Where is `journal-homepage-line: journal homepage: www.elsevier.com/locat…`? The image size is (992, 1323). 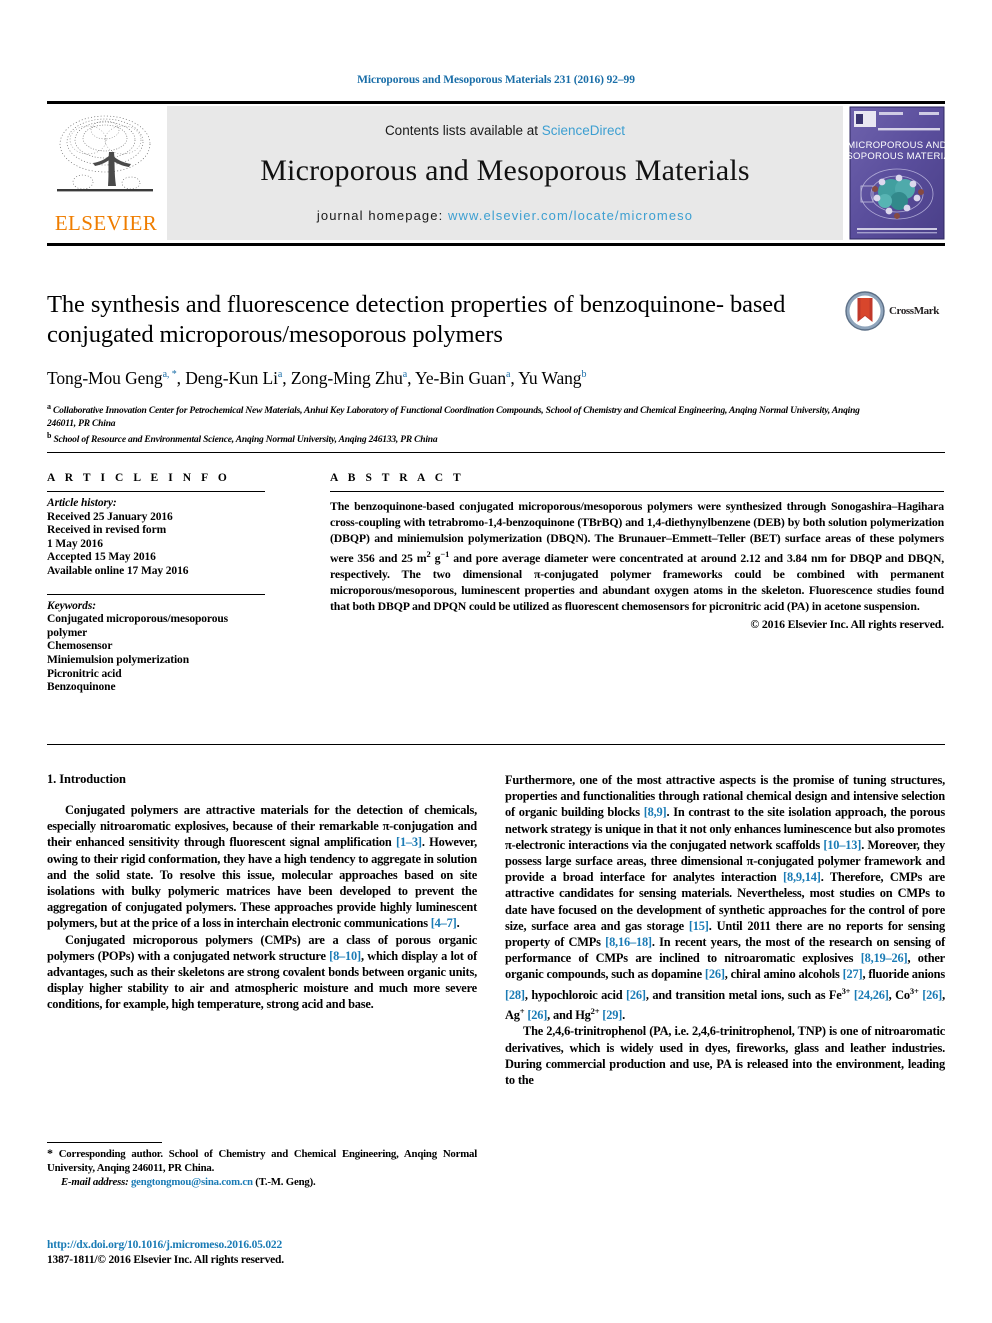 journal-homepage-line: journal homepage: www.elsevier.com/locat… is located at coordinates (505, 215).